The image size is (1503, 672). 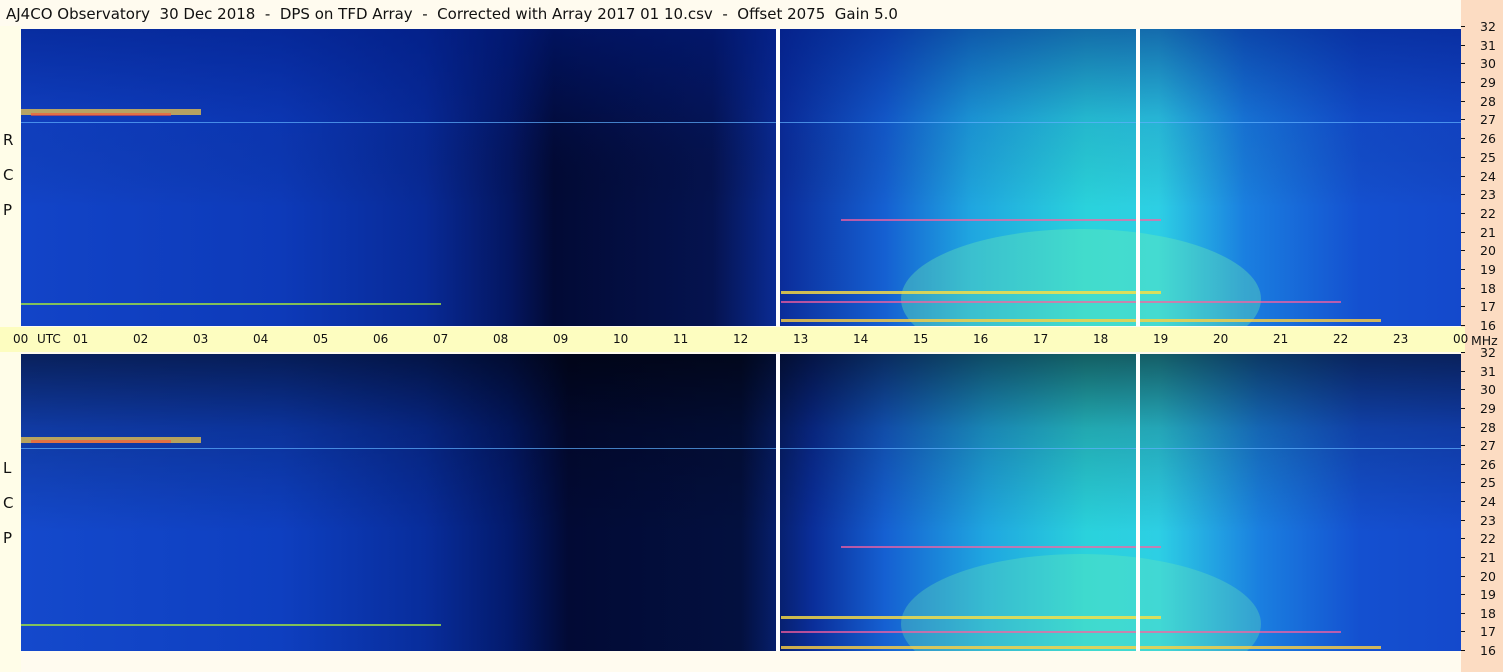 What do you see at coordinates (81, 339) in the screenshot?
I see `time-tick-label: 01` at bounding box center [81, 339].